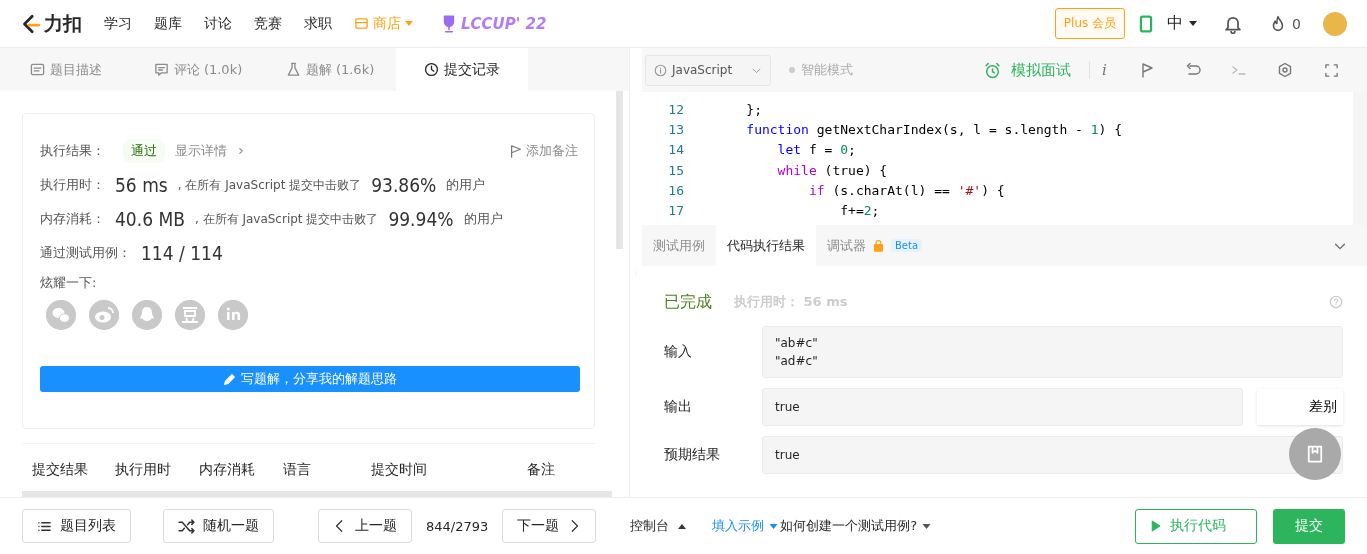 The width and height of the screenshot is (1367, 554). What do you see at coordinates (708, 70) in the screenshot?
I see `language-select: JavaScript` at bounding box center [708, 70].